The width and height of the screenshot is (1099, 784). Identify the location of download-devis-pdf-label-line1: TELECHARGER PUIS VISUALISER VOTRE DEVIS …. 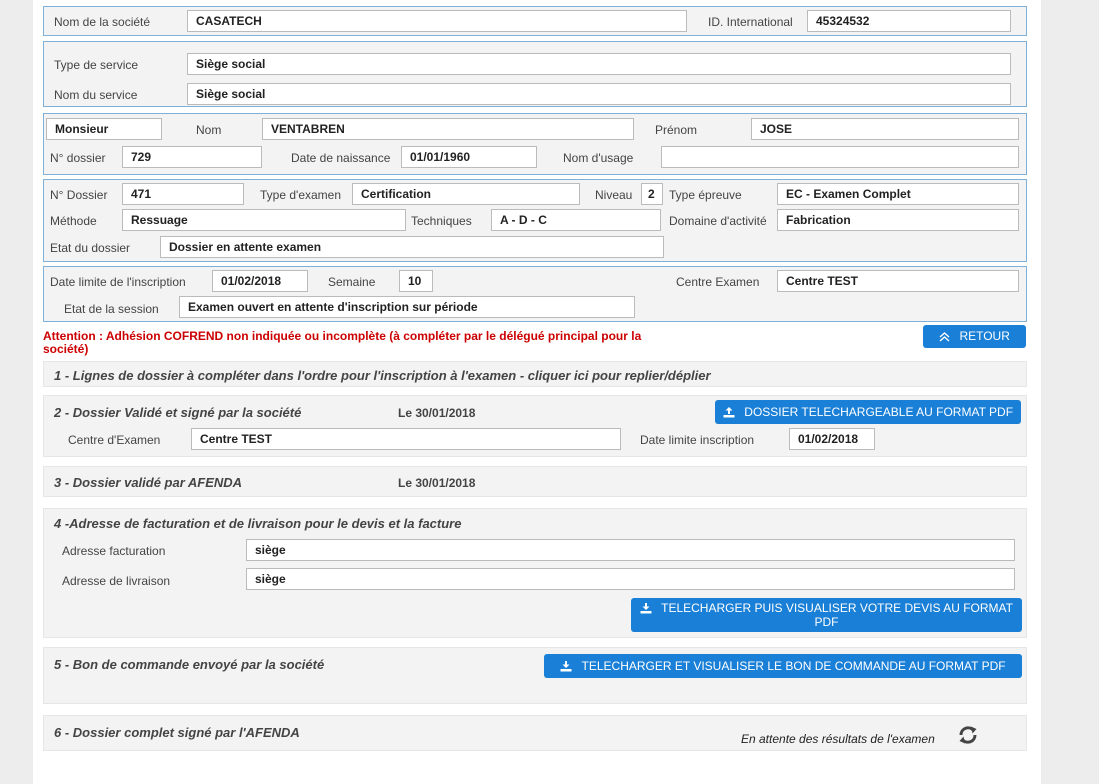
(837, 608).